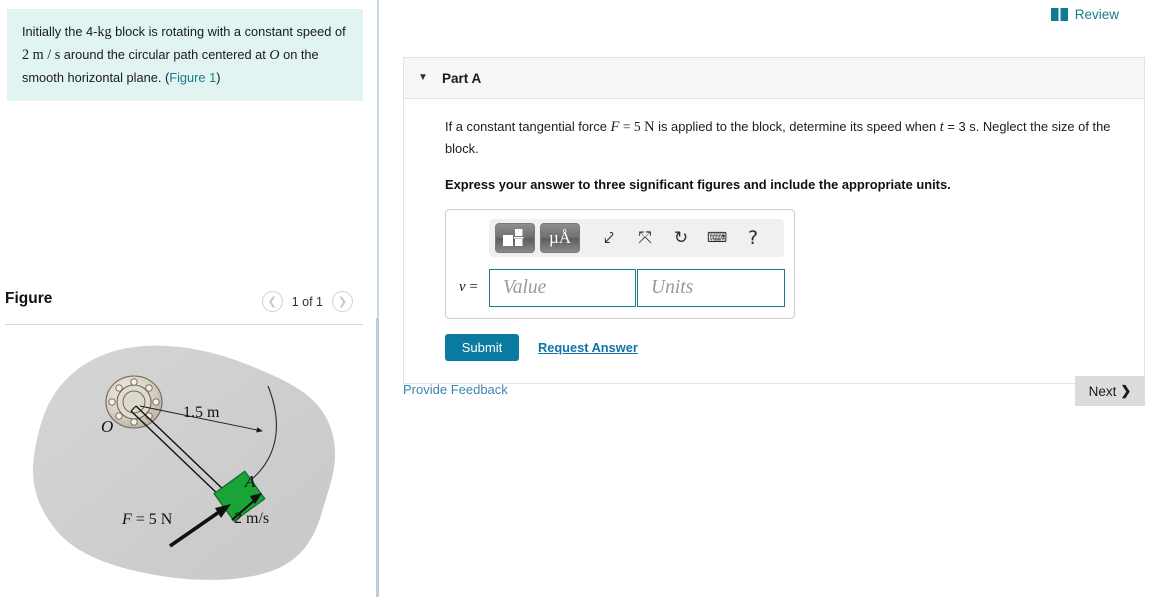 This screenshot has width=1158, height=597. What do you see at coordinates (104, 32) in the screenshot?
I see `problem-unit-kg: kg` at bounding box center [104, 32].